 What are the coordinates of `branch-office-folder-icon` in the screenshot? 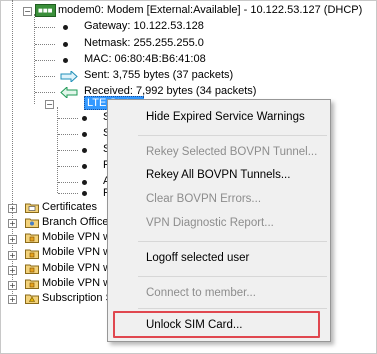 It's located at (32, 223).